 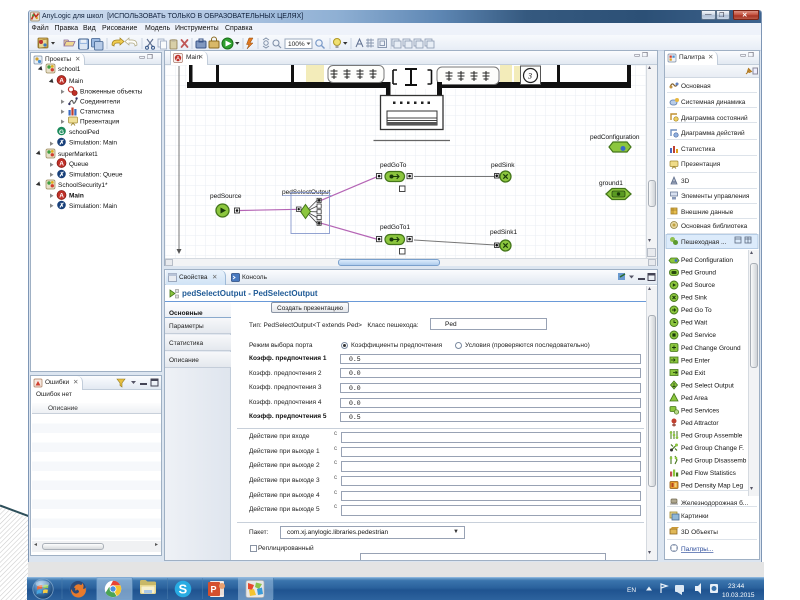 What do you see at coordinates (712, 486) in the screenshot?
I see `svg-text: Ped Density Map Leg` at bounding box center [712, 486].